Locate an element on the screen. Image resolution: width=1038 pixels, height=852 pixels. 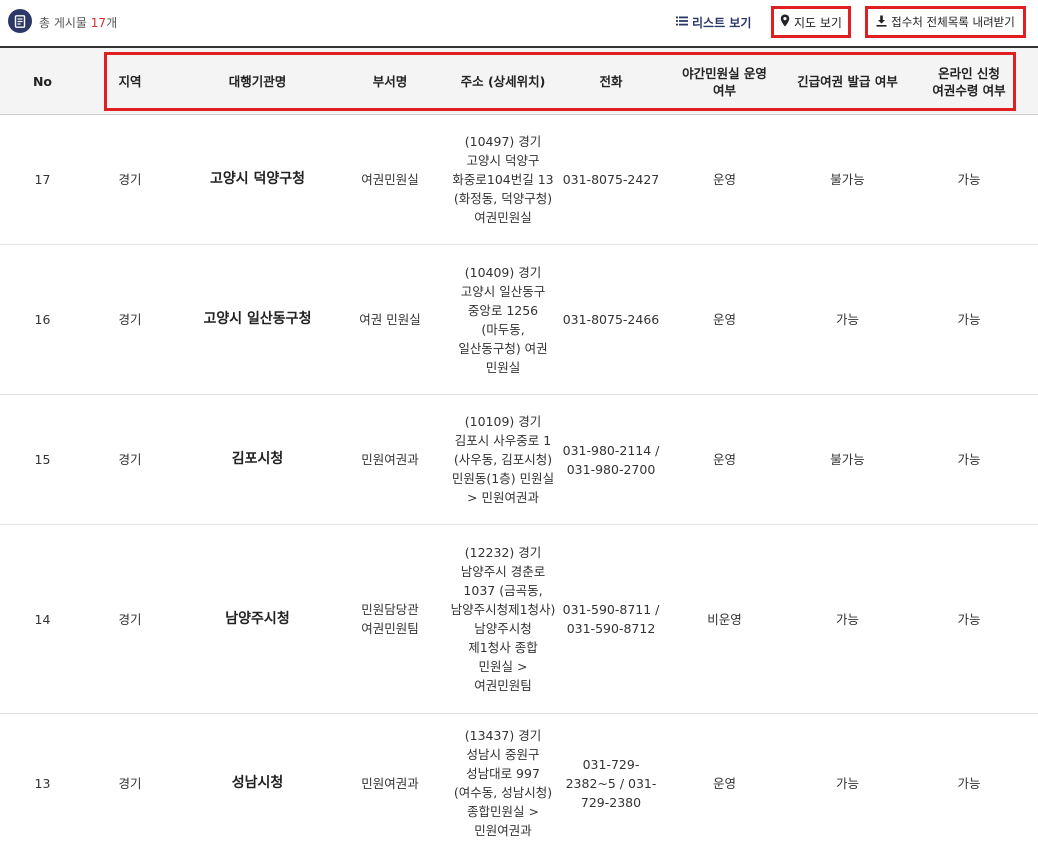
list-icon is located at coordinates (682, 22).